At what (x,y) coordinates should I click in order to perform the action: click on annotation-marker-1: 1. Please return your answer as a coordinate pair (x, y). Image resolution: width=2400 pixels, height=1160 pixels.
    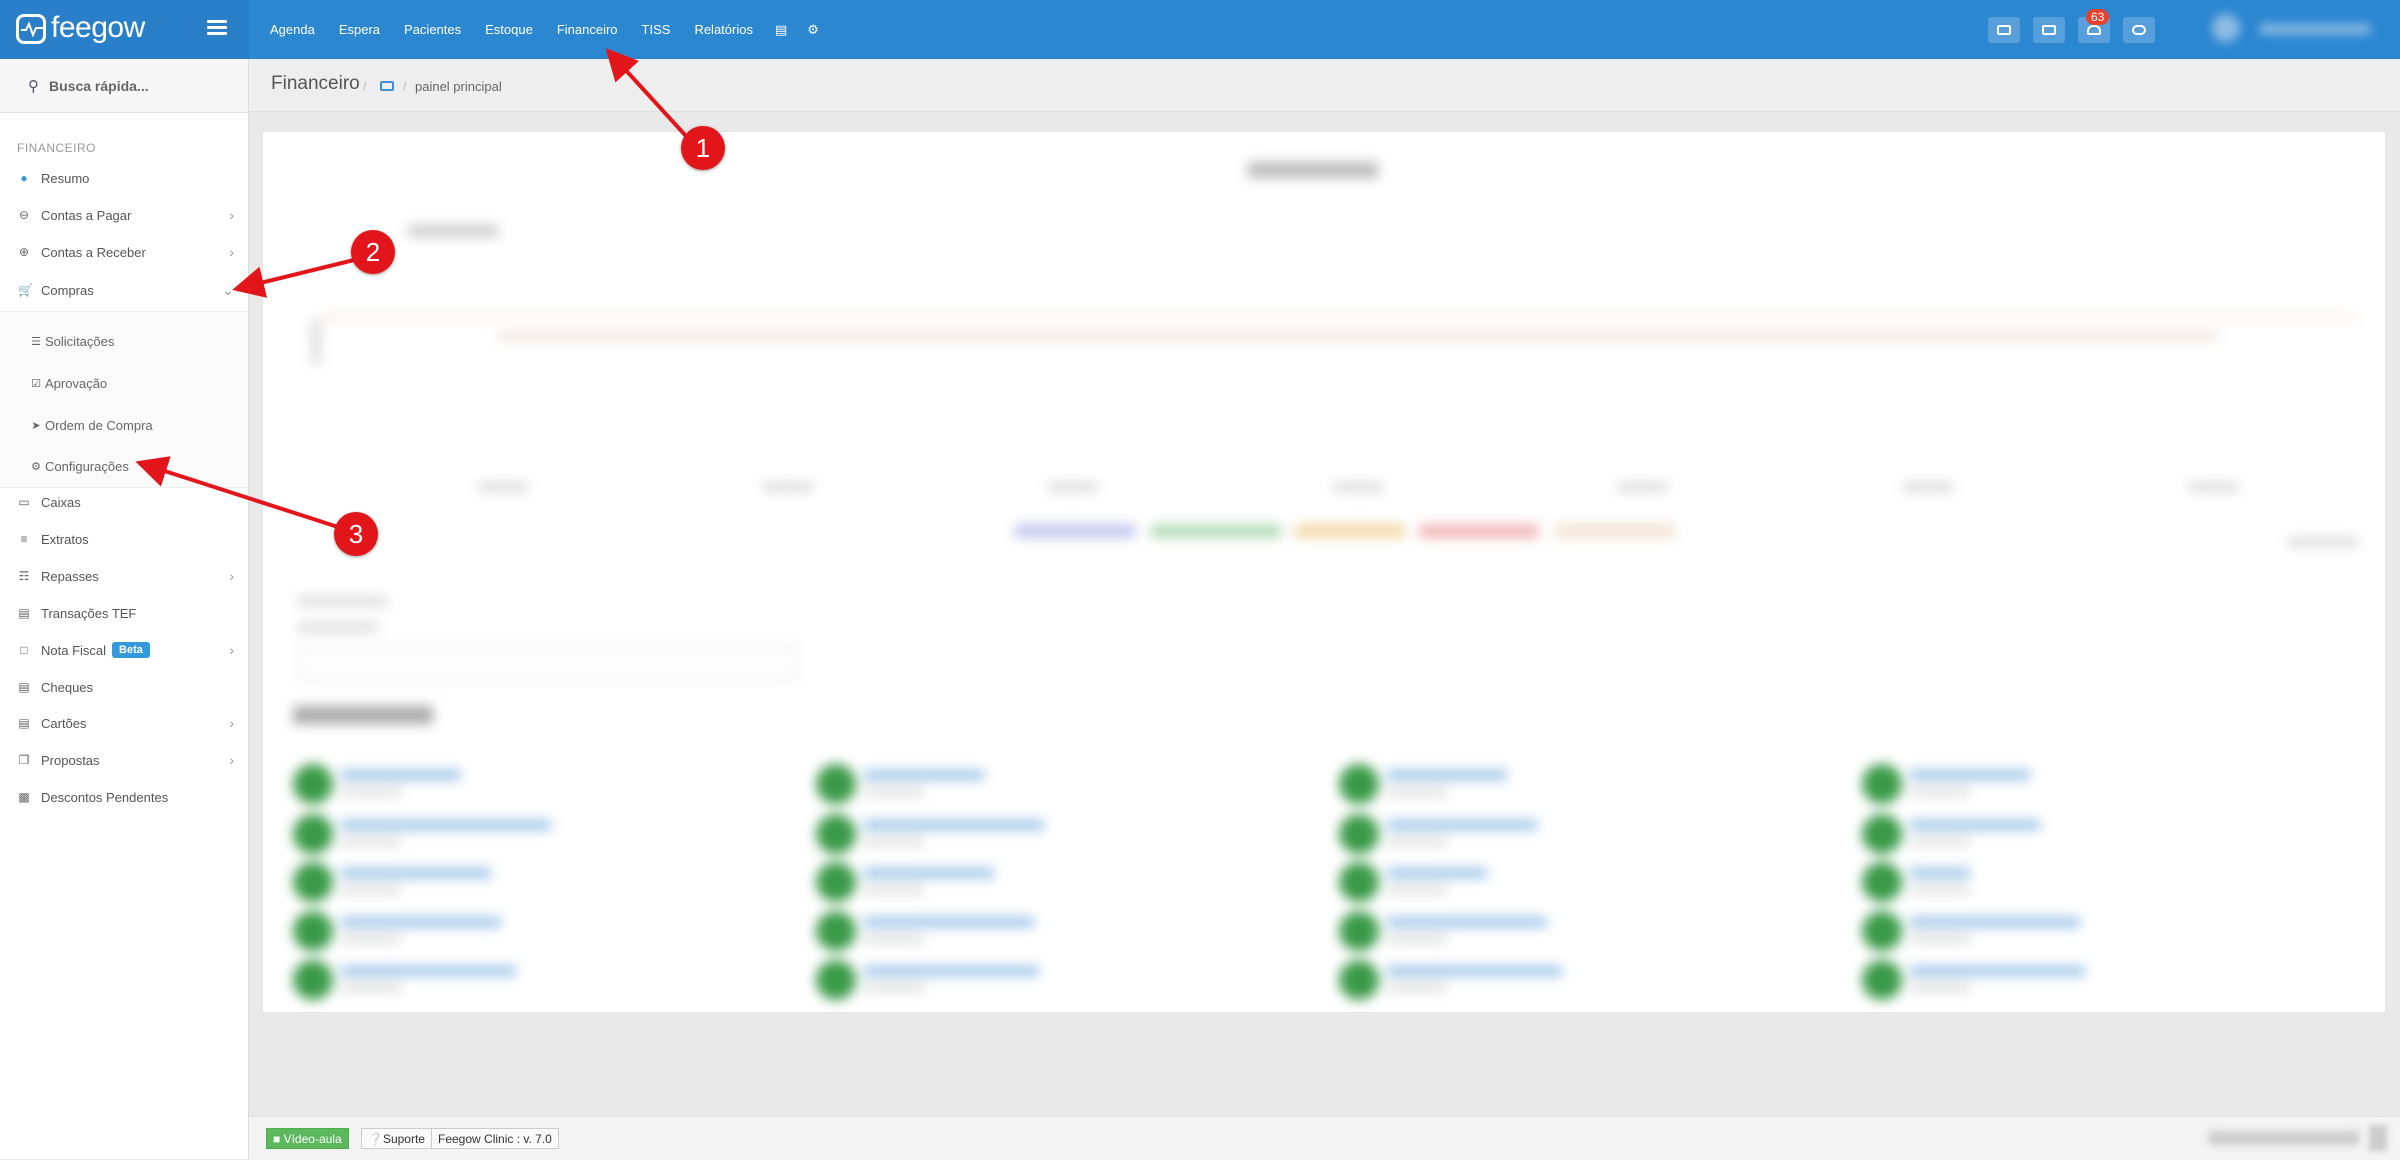
    Looking at the image, I should click on (703, 148).